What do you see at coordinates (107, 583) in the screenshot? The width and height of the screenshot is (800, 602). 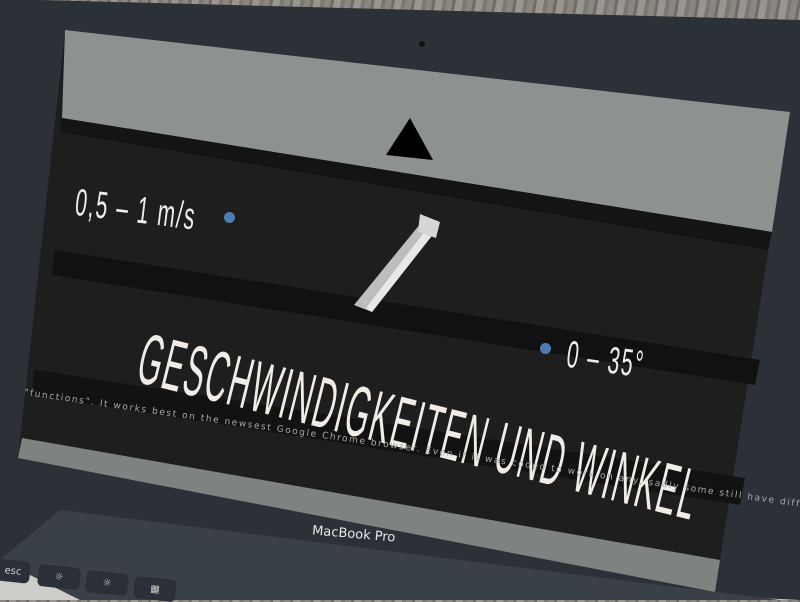 I see `key-brightness-up: ☼` at bounding box center [107, 583].